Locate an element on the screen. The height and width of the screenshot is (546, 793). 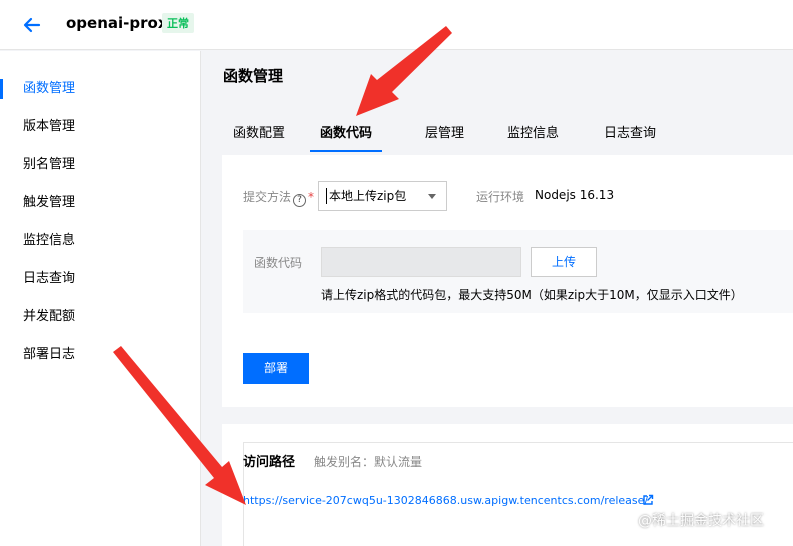
required-mark: * is located at coordinates (311, 197).